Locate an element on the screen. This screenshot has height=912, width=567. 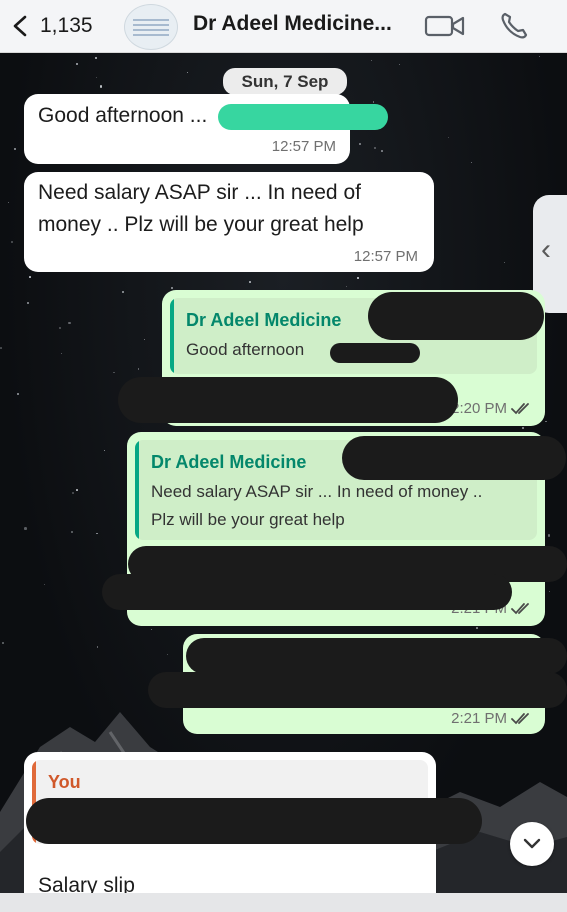
video-camera-icon is located at coordinates (445, 26).